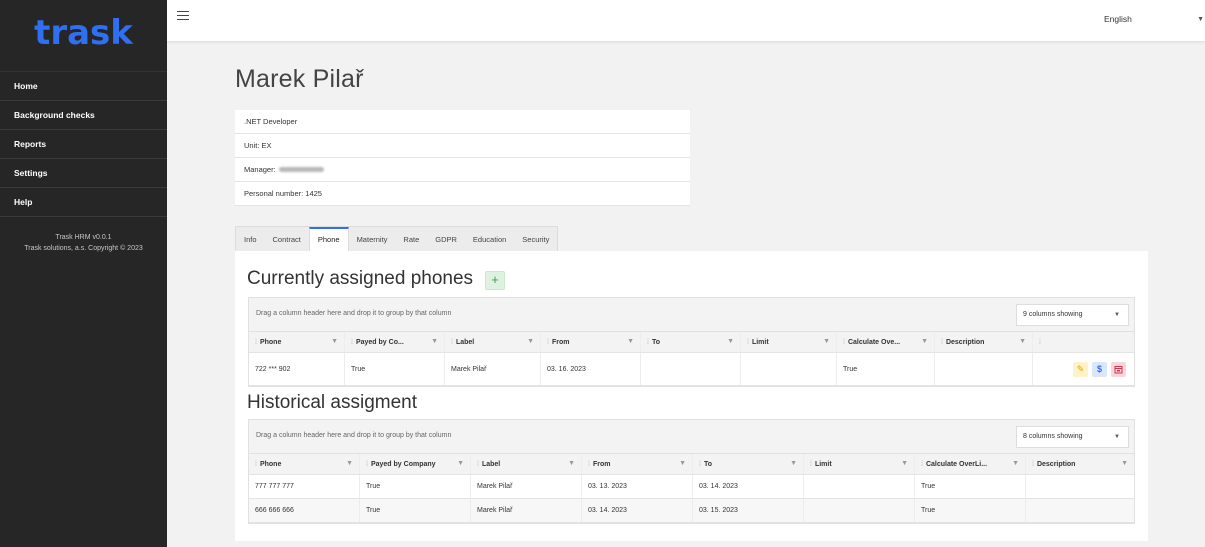 The width and height of the screenshot is (1205, 547). What do you see at coordinates (299, 79) in the screenshot?
I see `page-title: Marek Pilař` at bounding box center [299, 79].